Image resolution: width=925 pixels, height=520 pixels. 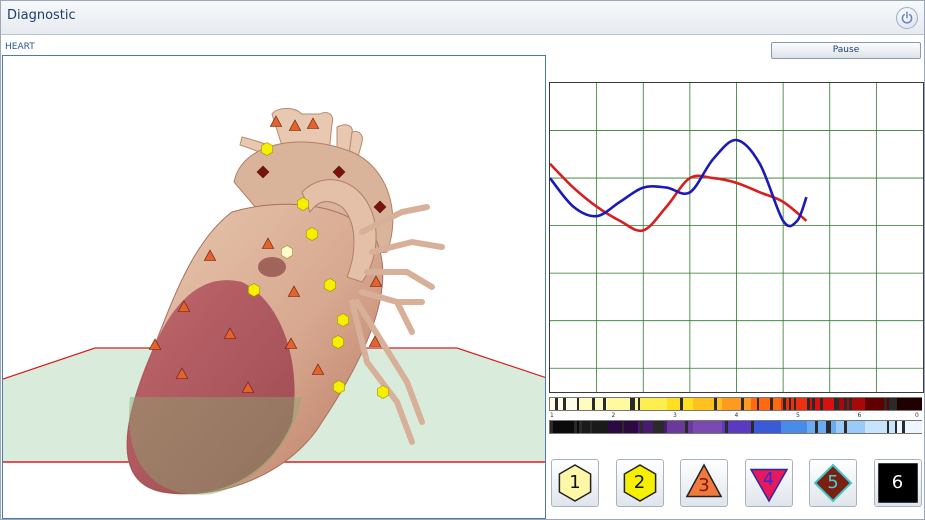 I want to click on scale-numbers: 1 2 3 4 5 6 0, so click(x=735, y=416).